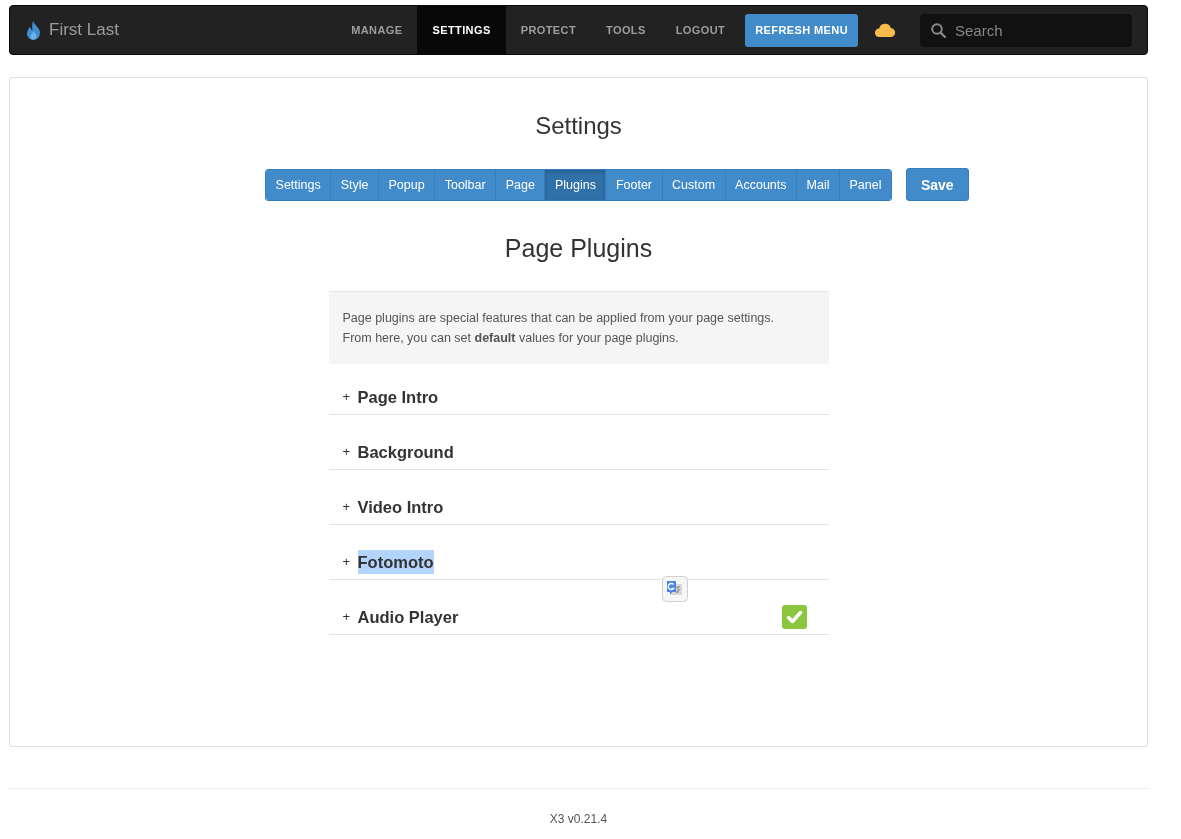  Describe the element at coordinates (405, 452) in the screenshot. I see `plugin-title: Background` at that location.